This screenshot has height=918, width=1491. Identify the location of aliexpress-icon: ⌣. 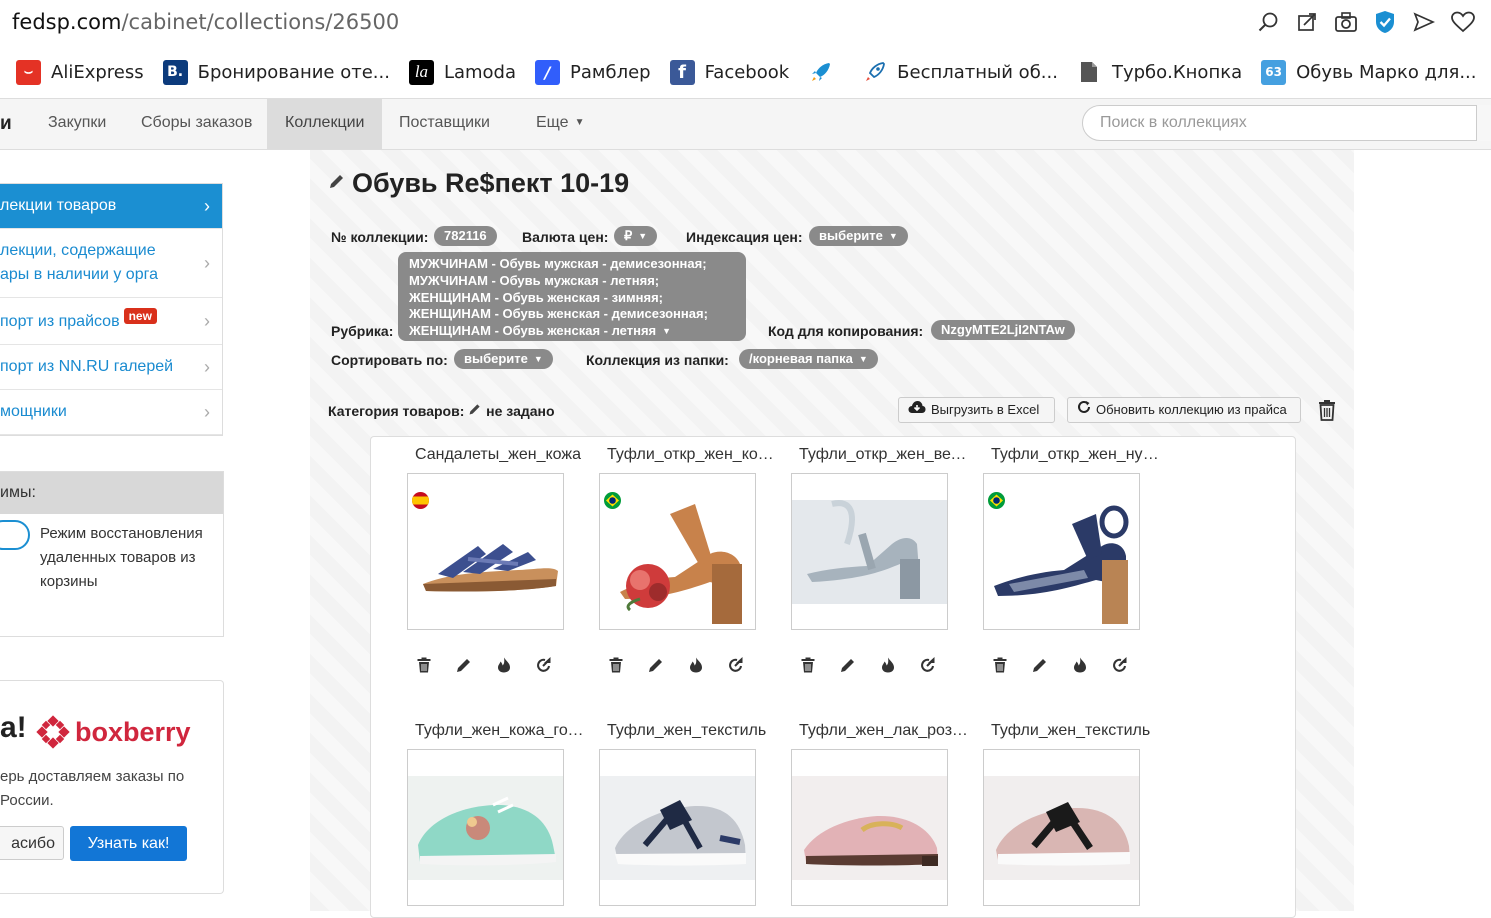
(28, 72).